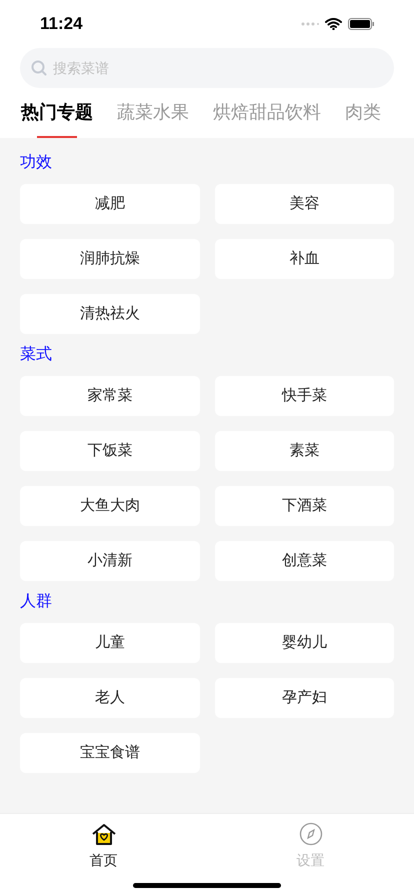 The width and height of the screenshot is (414, 896). Describe the element at coordinates (361, 24) in the screenshot. I see `battery-icon` at that location.